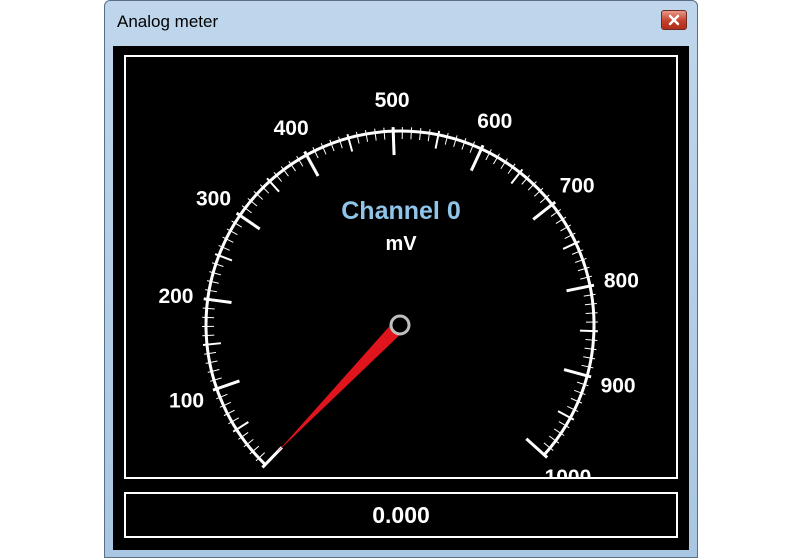 This screenshot has height=560, width=800. What do you see at coordinates (392, 100) in the screenshot?
I see `scale-label-500: 500` at bounding box center [392, 100].